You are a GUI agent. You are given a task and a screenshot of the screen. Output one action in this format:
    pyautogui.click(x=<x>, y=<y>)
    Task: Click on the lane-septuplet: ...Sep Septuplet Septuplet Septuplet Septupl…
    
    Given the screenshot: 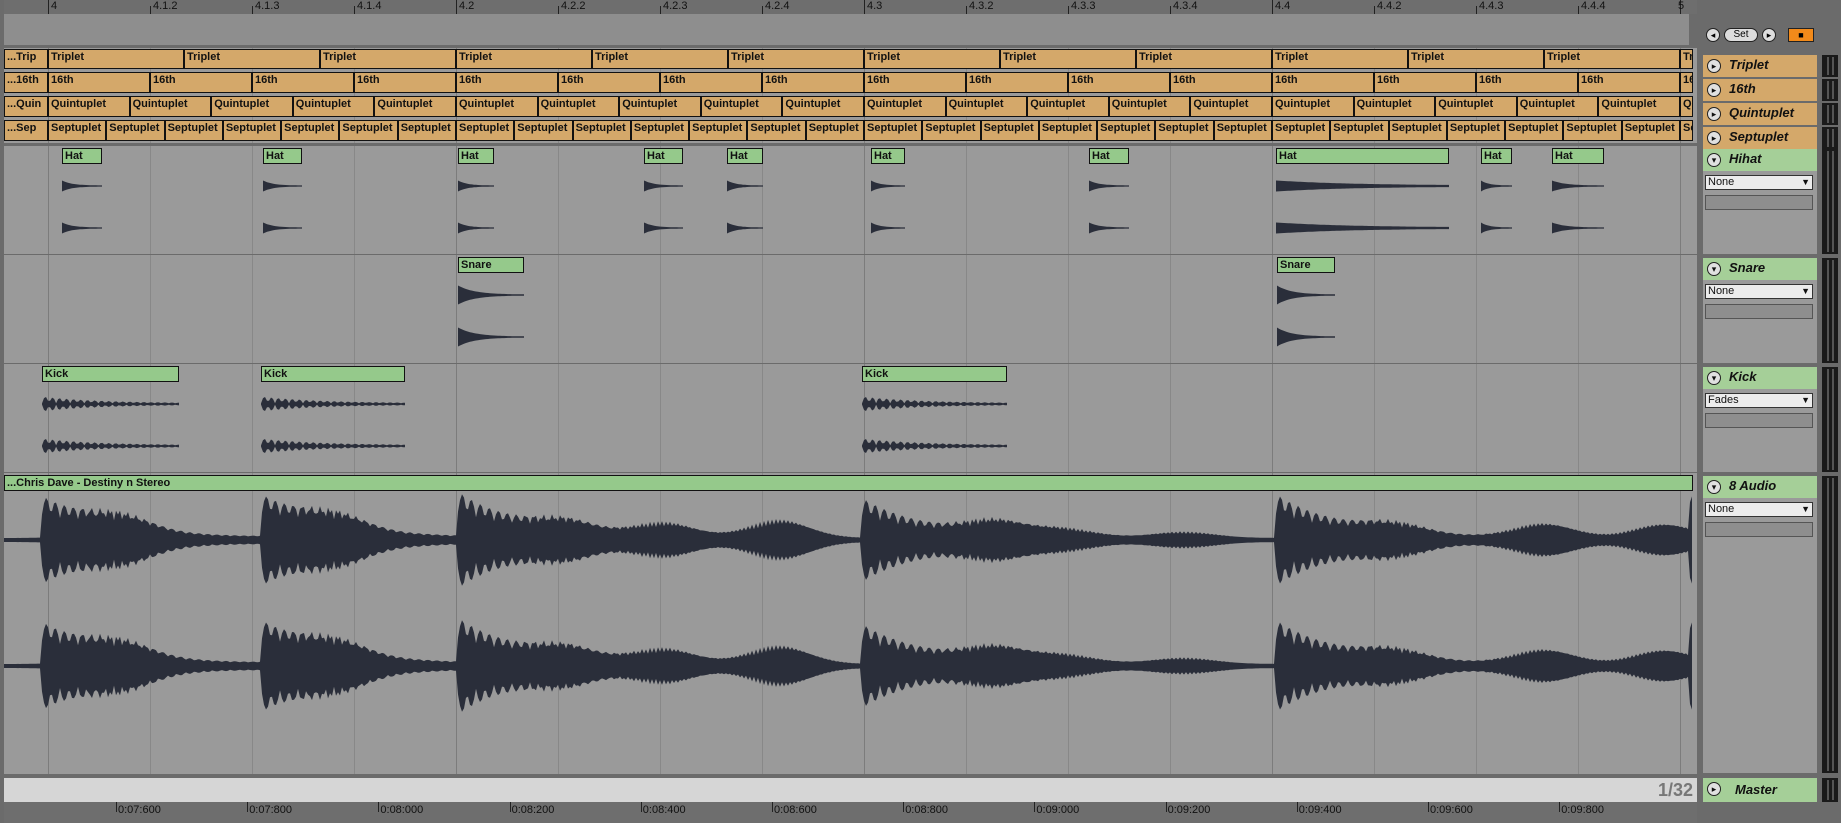 What is the action you would take?
    pyautogui.click(x=850, y=131)
    